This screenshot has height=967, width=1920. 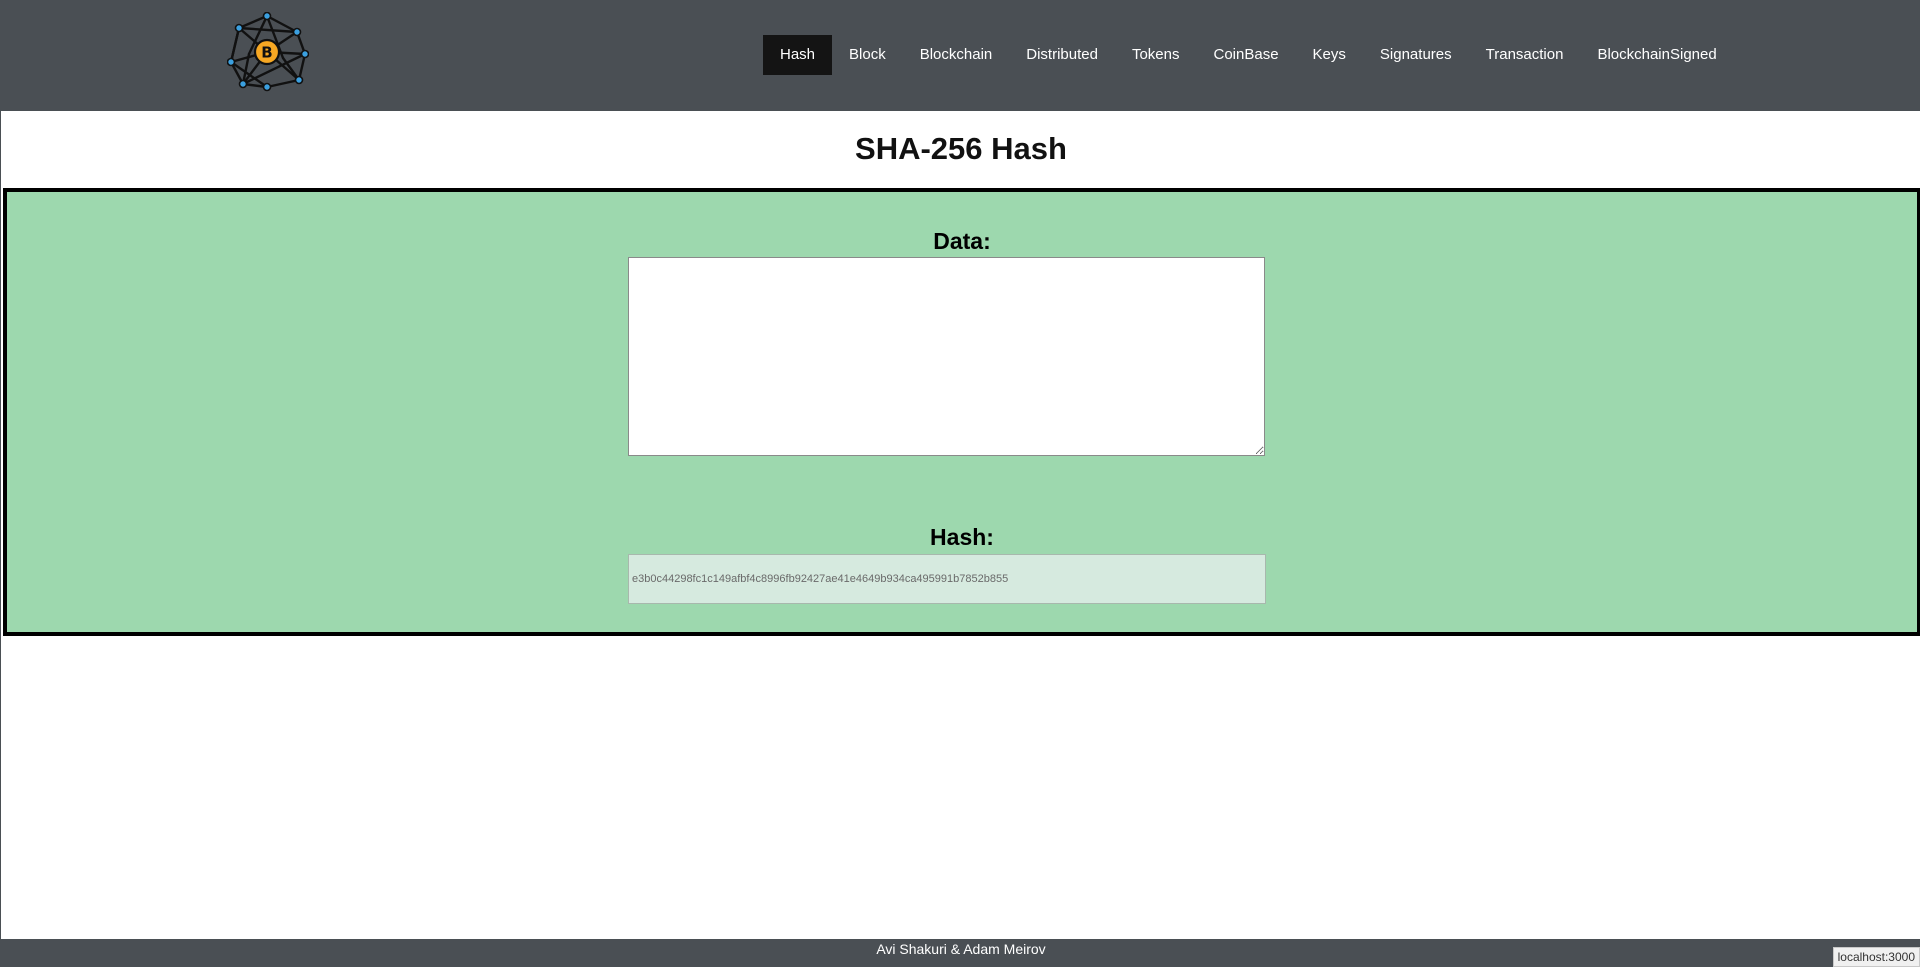 What do you see at coordinates (956, 55) in the screenshot?
I see `nav-item-blockchain: Blockchain` at bounding box center [956, 55].